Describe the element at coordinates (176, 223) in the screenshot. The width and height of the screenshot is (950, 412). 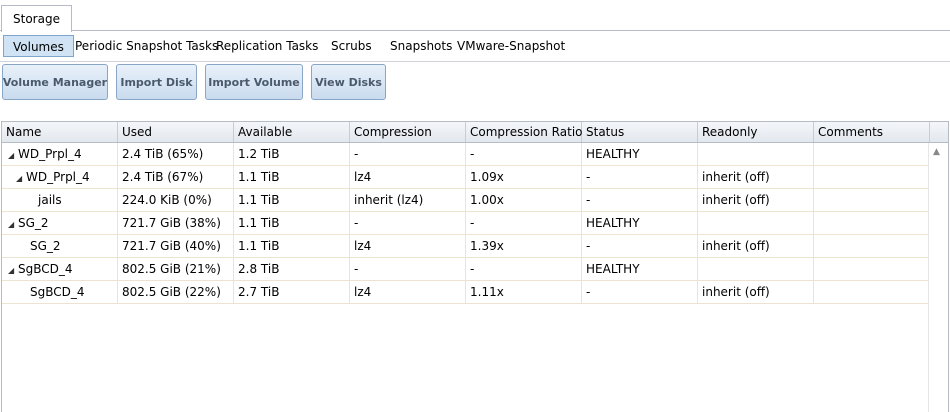
I see `cell-used: 721.7 GiB (38%)` at that location.